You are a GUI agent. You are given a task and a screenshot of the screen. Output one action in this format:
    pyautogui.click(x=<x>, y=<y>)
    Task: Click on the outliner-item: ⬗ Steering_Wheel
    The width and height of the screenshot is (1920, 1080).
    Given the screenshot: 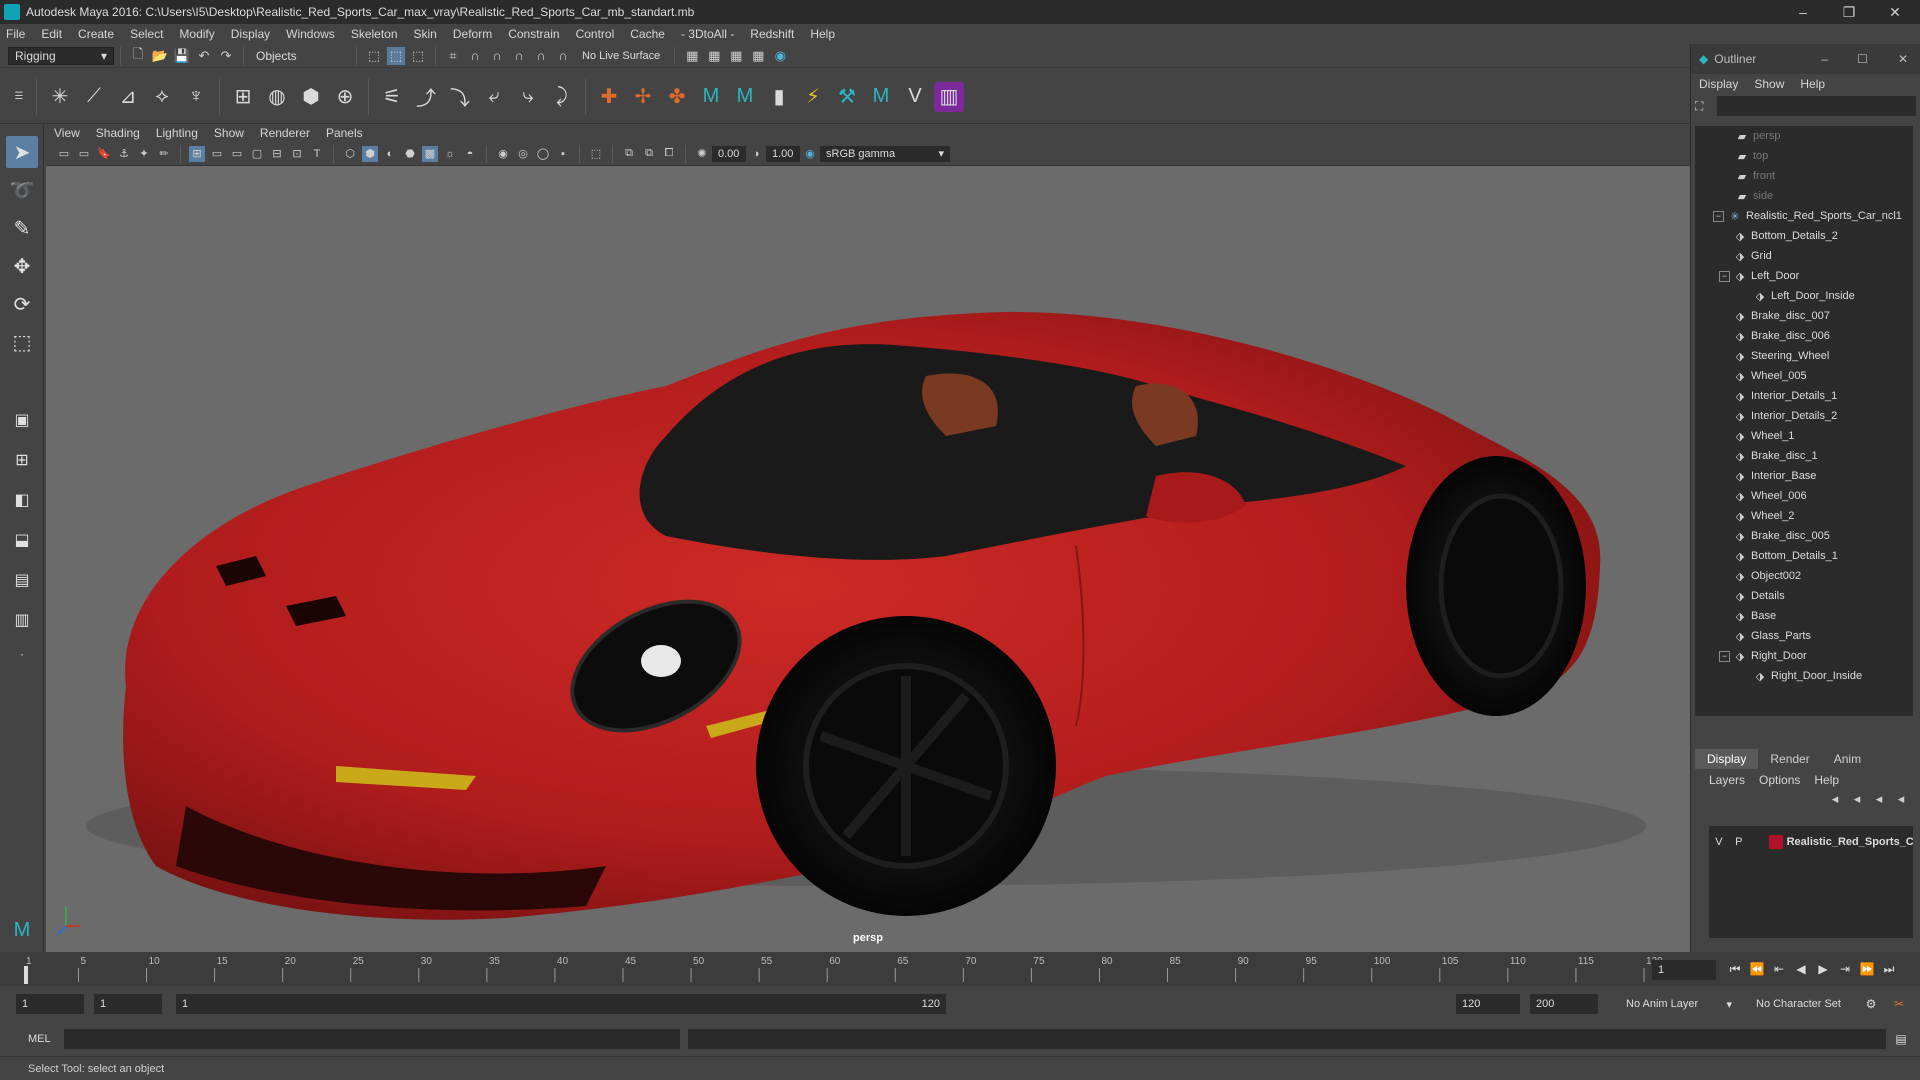 What is the action you would take?
    pyautogui.click(x=1804, y=356)
    